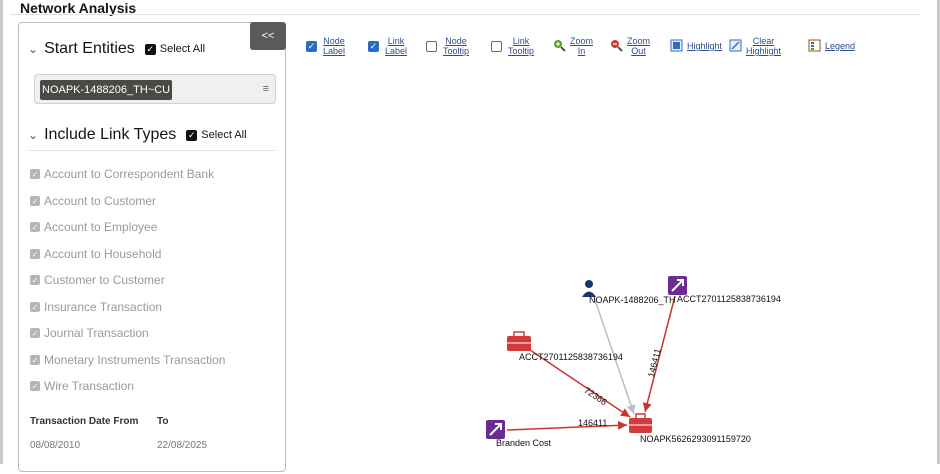  What do you see at coordinates (593, 423) in the screenshot?
I see `edge-label: 146411` at bounding box center [593, 423].